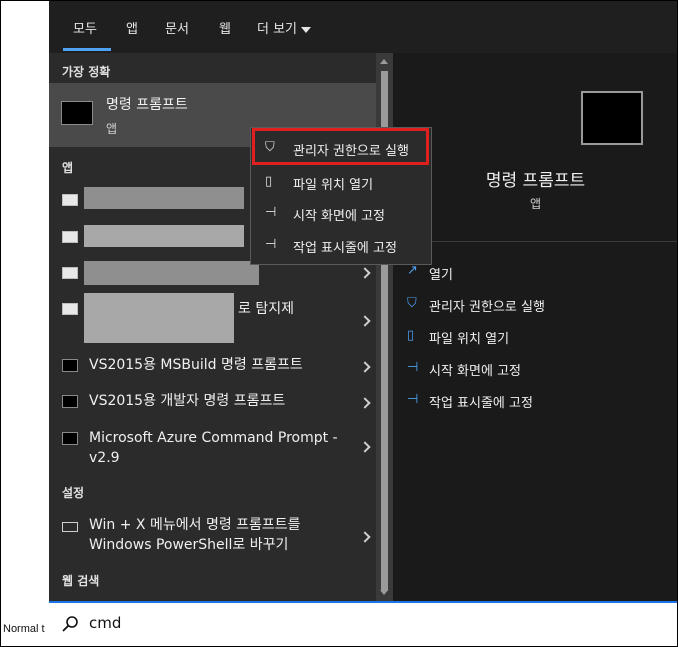  I want to click on divider, so click(535, 241).